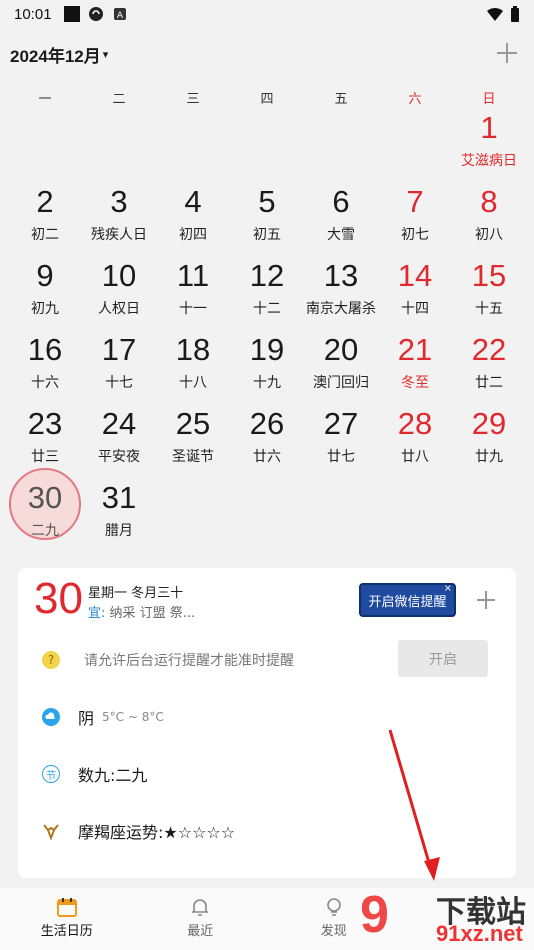  Describe the element at coordinates (119, 295) in the screenshot. I see `day-cell: 10 人权日` at that location.